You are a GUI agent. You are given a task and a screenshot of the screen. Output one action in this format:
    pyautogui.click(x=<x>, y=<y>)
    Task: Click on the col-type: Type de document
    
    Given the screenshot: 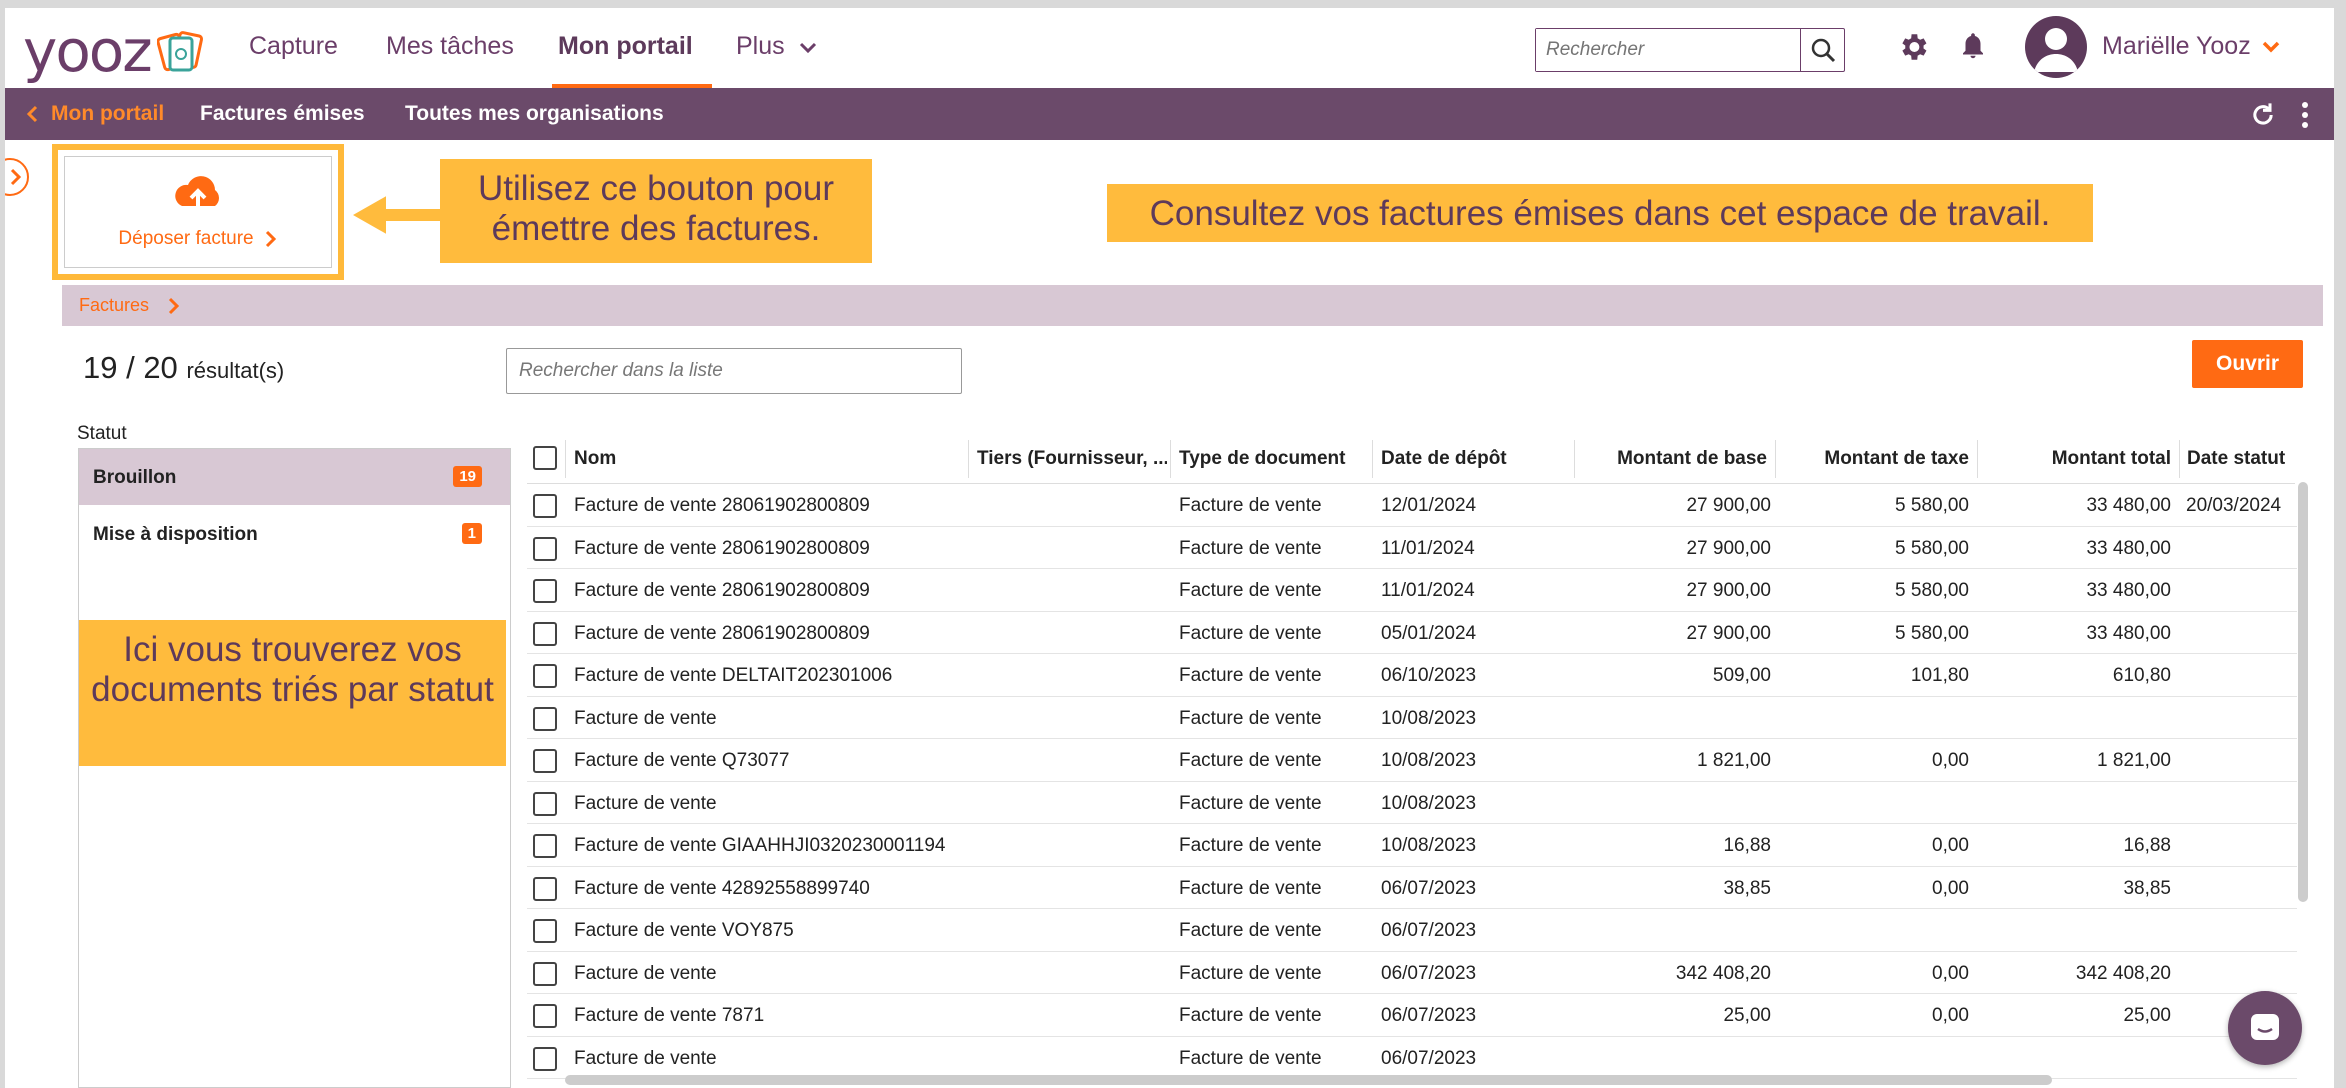 What is the action you would take?
    pyautogui.click(x=1274, y=459)
    